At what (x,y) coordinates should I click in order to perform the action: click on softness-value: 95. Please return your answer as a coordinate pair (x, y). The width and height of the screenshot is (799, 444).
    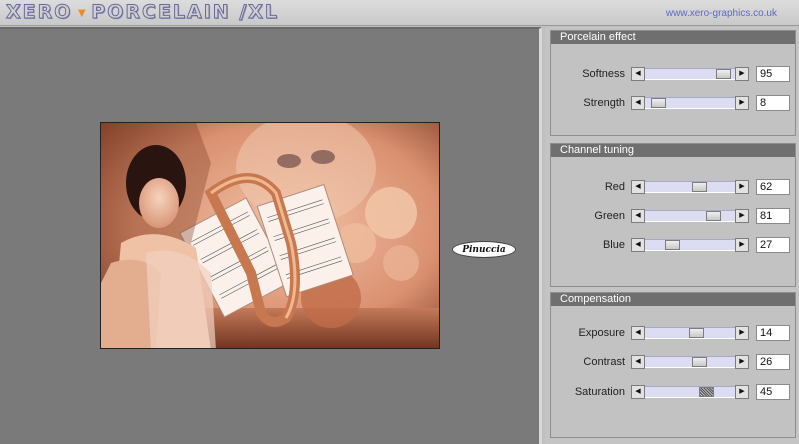
    Looking at the image, I should click on (773, 74).